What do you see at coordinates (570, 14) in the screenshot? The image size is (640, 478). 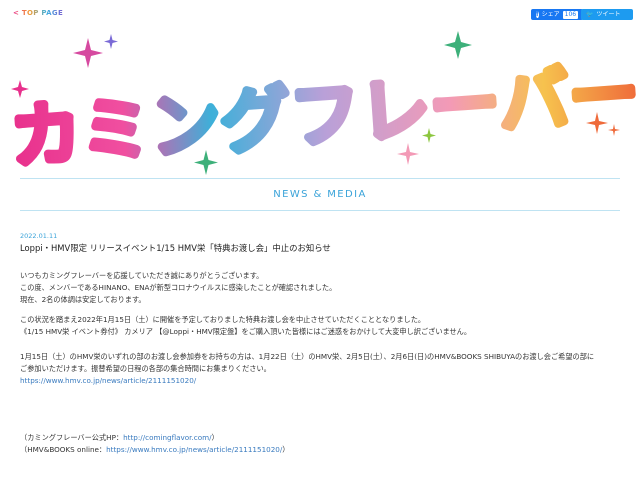 I see `facebook-share-count: 106` at bounding box center [570, 14].